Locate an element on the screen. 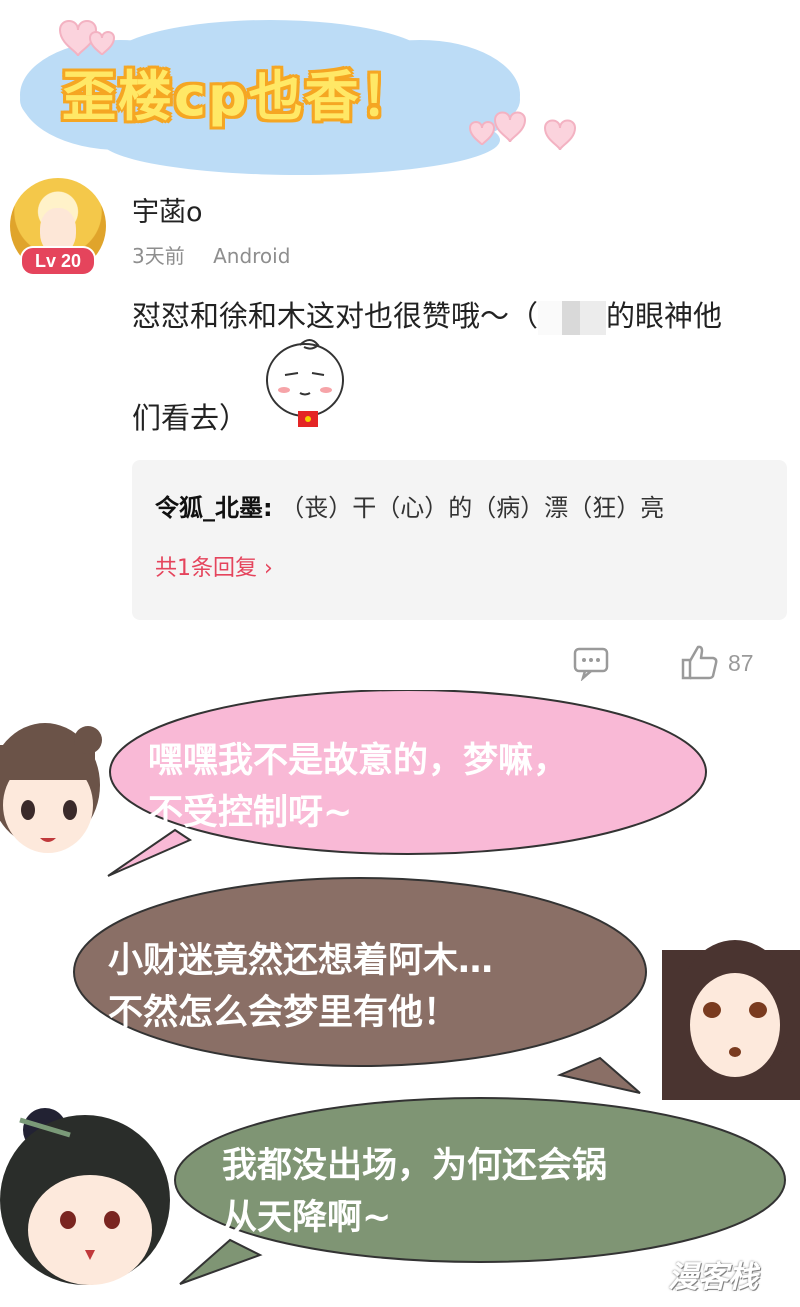 This screenshot has height=1307, width=800. thumbs-up-icon is located at coordinates (700, 663).